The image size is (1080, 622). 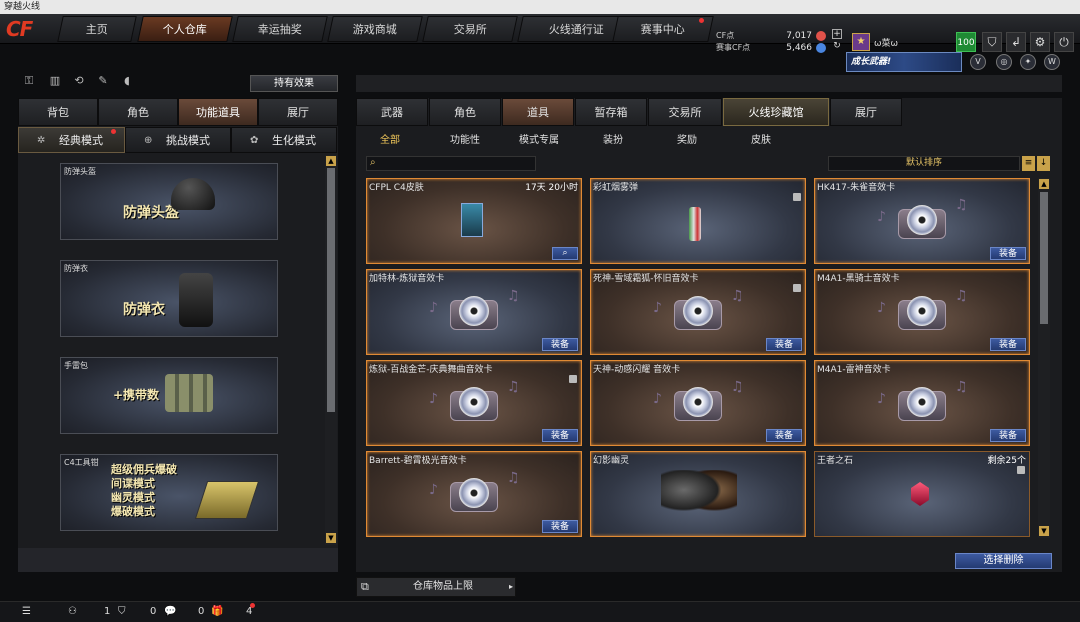 I want to click on sort-menu-icon: ≡, so click(x=1028, y=163).